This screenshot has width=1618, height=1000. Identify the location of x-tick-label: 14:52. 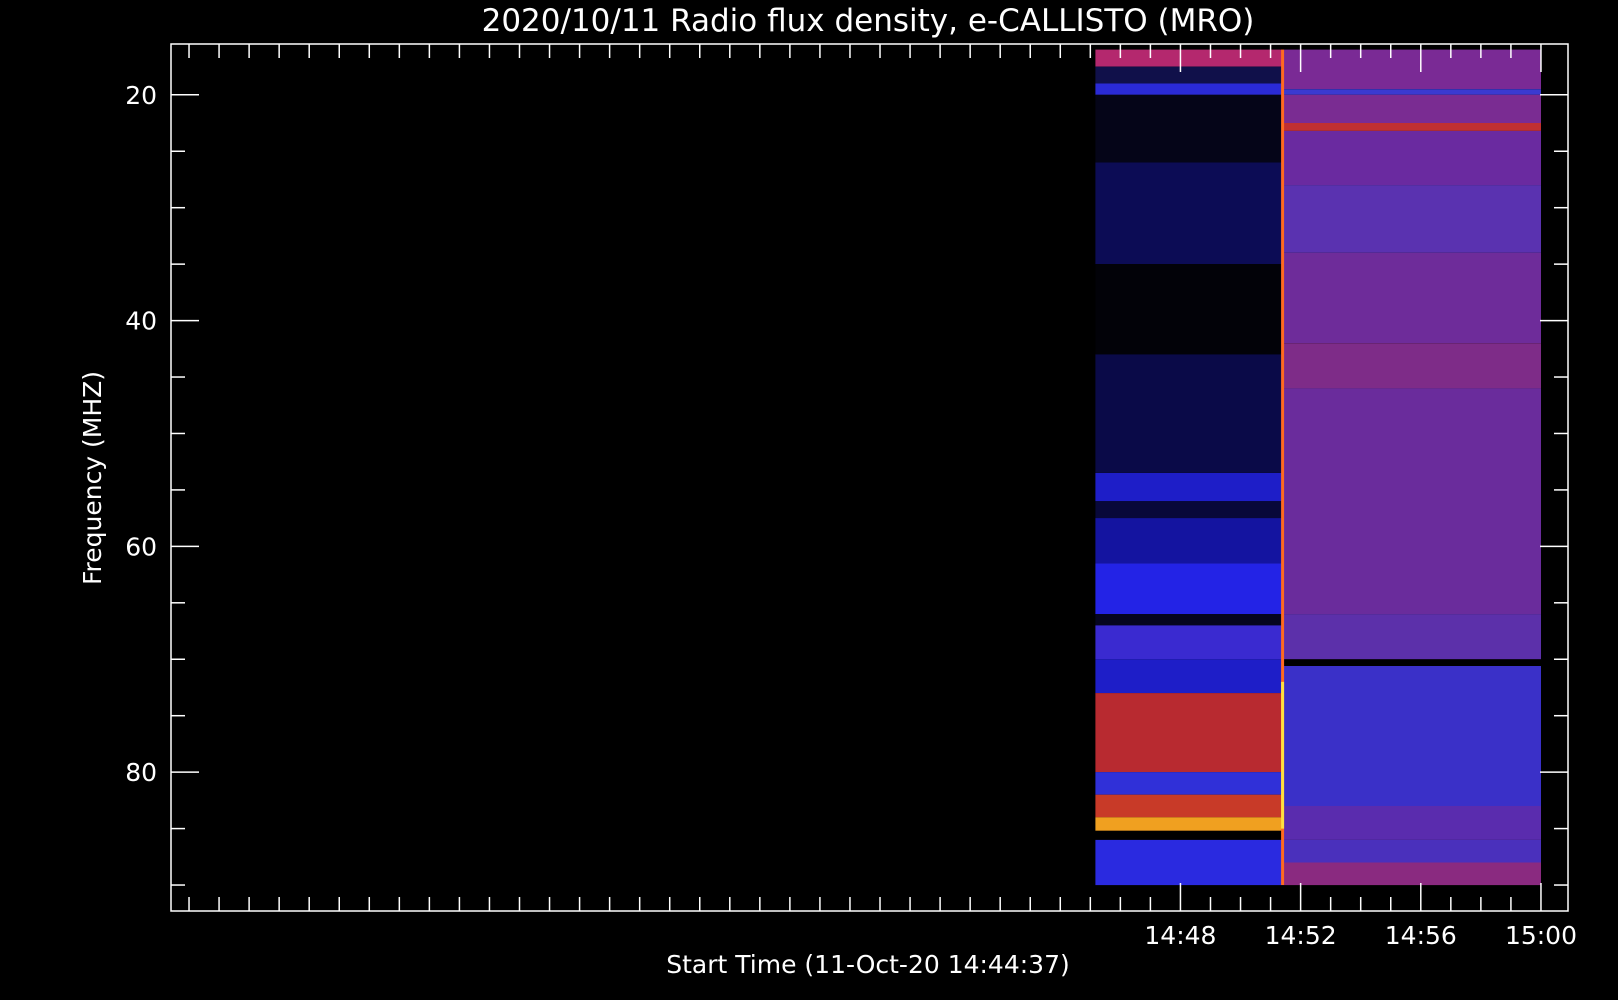
(1301, 935).